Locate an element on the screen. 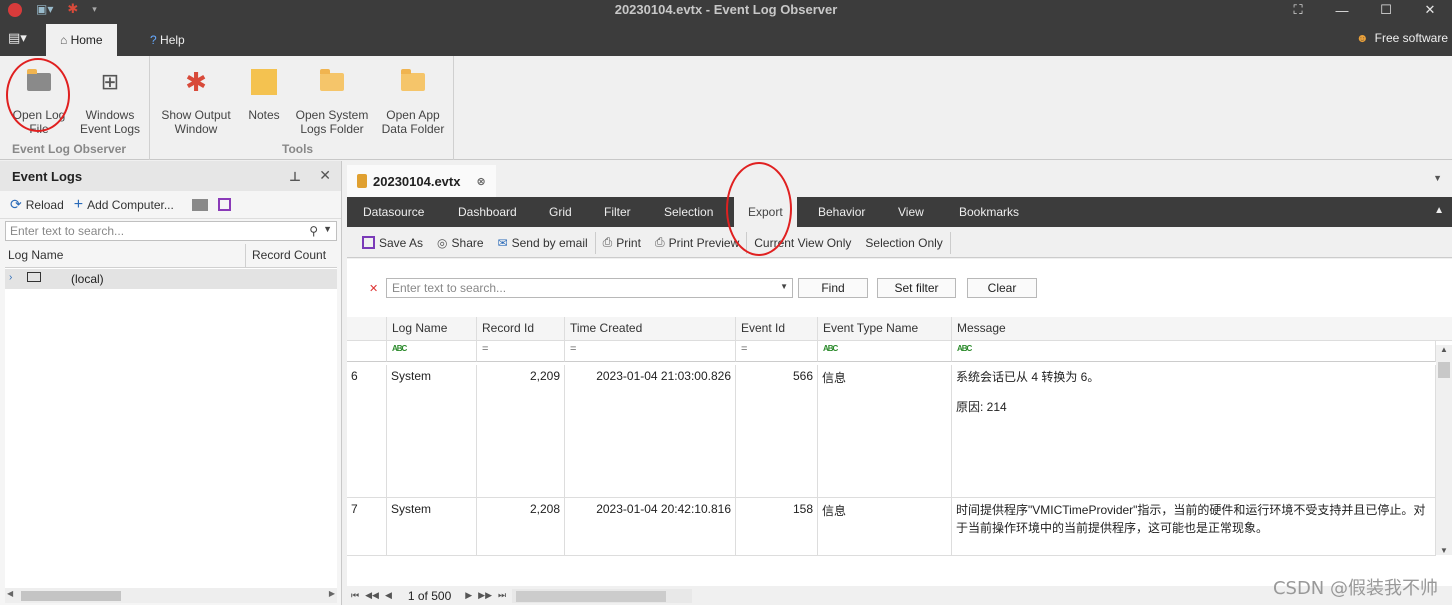 The width and height of the screenshot is (1452, 605). text-filter-icon: ABC is located at coordinates (964, 348).